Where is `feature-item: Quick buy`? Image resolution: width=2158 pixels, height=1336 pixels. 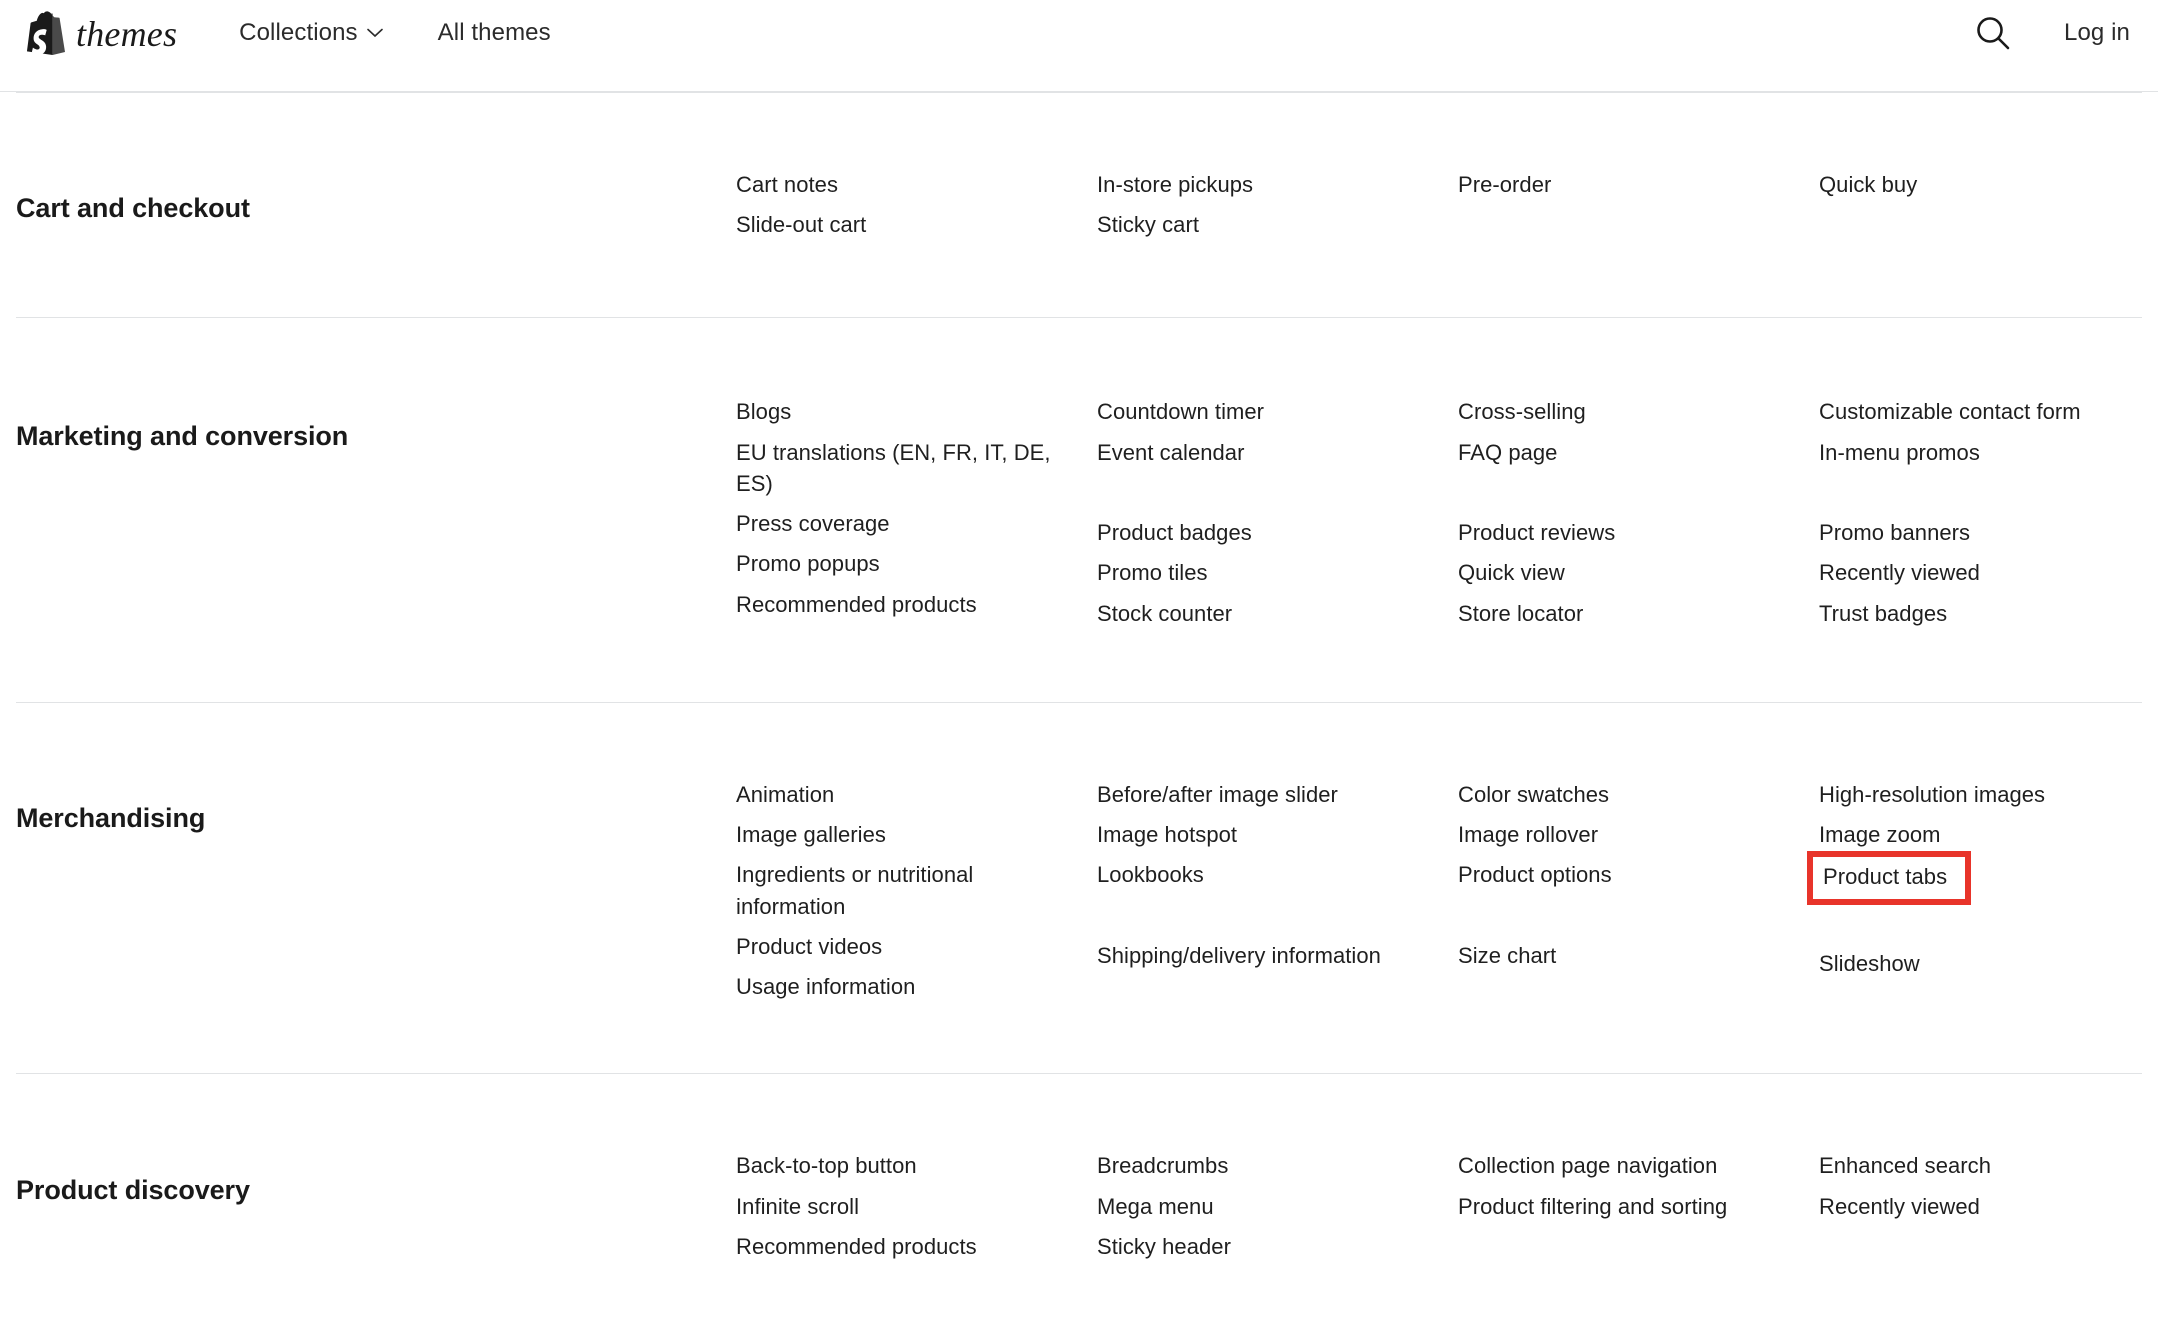
feature-item: Quick buy is located at coordinates (1889, 184).